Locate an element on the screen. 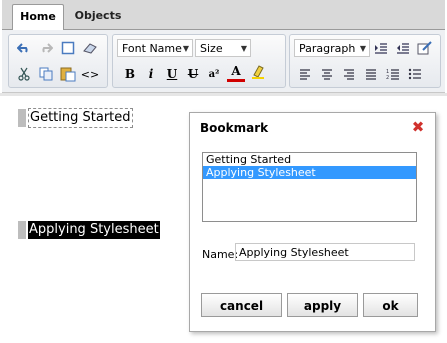 Image resolution: width=447 pixels, height=343 pixels. paragraph-group: Paragraph ▼ 12 is located at coordinates (365, 61).